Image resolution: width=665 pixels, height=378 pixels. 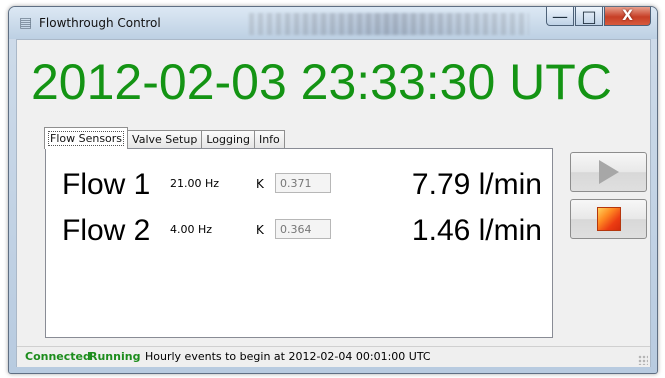 What do you see at coordinates (643, 360) in the screenshot?
I see `resize-grip-icon` at bounding box center [643, 360].